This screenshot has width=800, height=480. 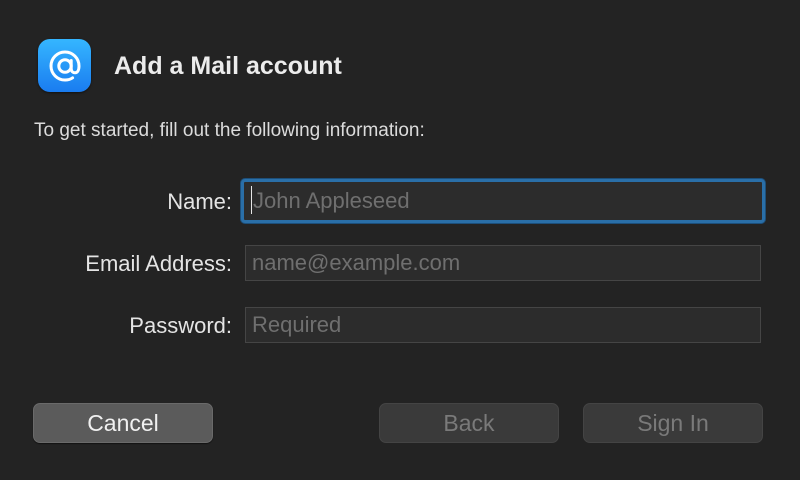 I want to click on sign-in-button: Sign In, so click(x=673, y=423).